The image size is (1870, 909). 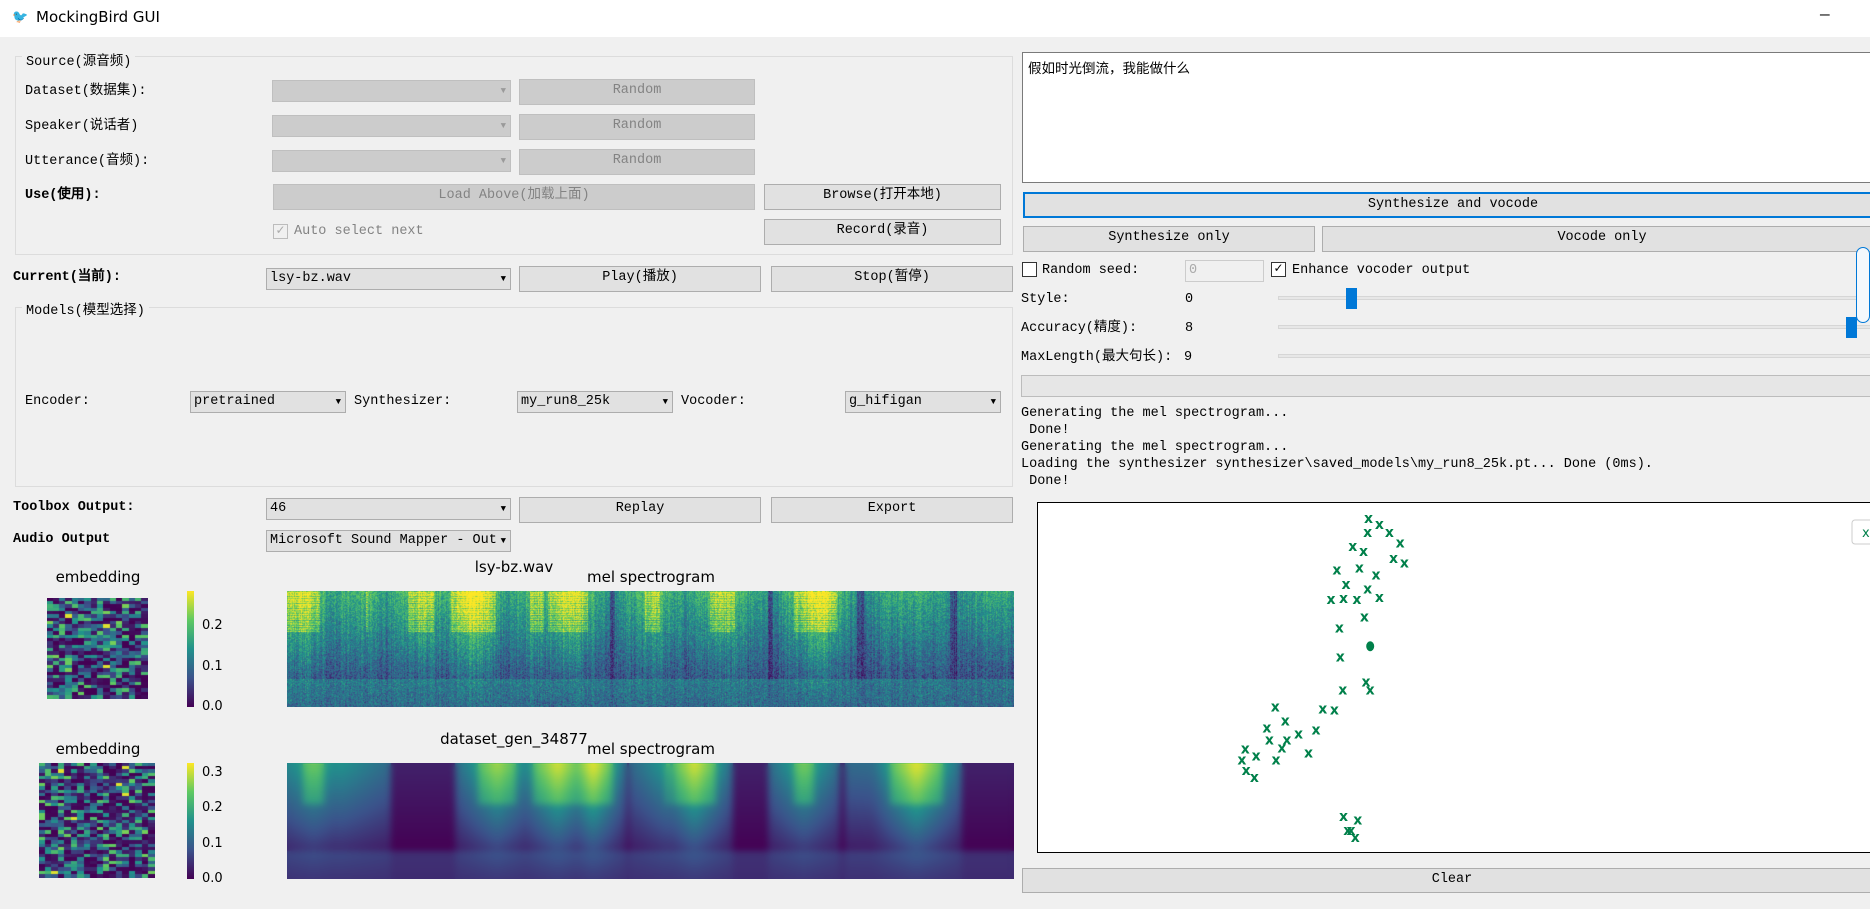 I want to click on synthesizer-value: my_run8_25k, so click(x=566, y=401).